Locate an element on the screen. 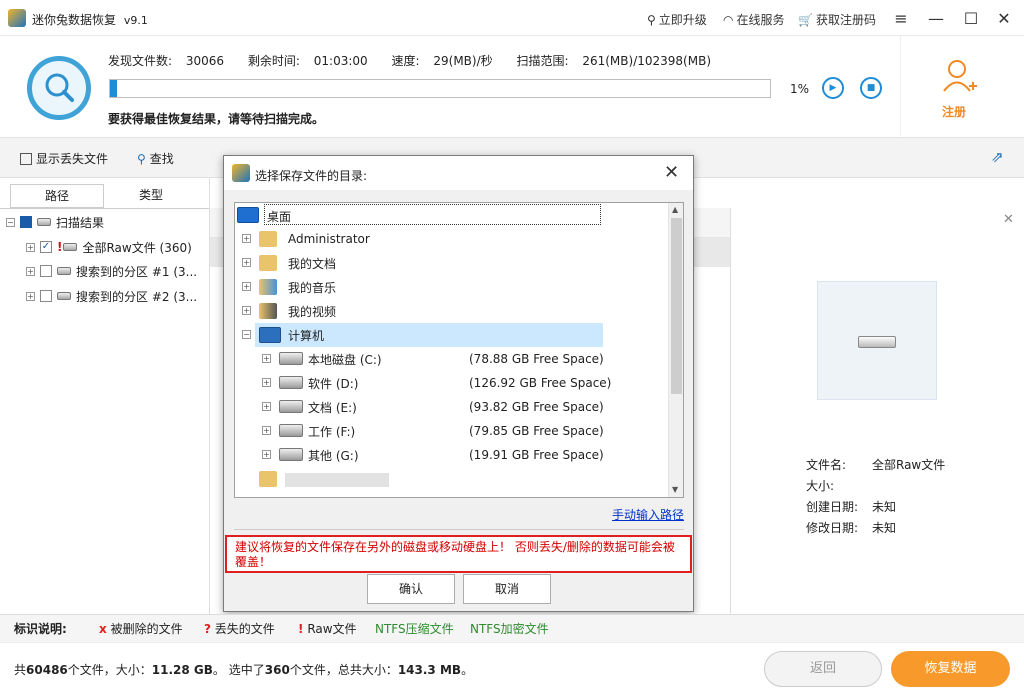  close-preview-icon: ✕ is located at coordinates (1008, 219).